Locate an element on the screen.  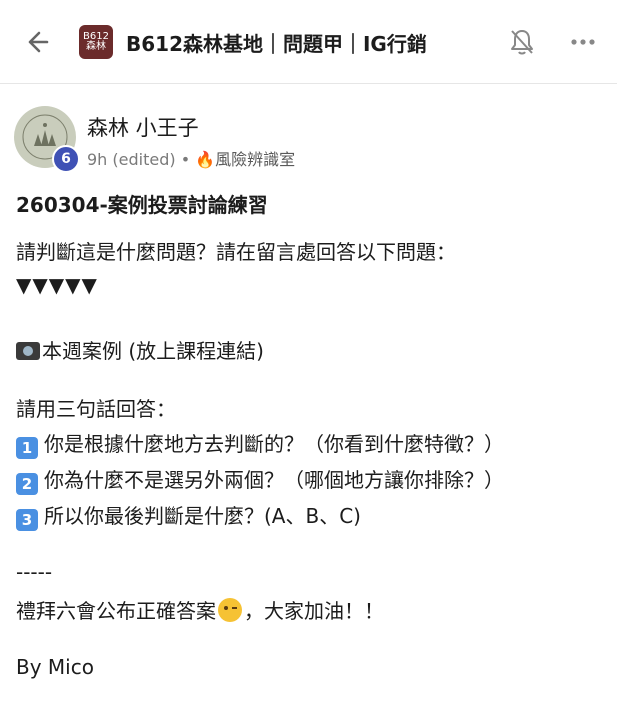
group-logo-text-2: 森林 is located at coordinates (96, 46).